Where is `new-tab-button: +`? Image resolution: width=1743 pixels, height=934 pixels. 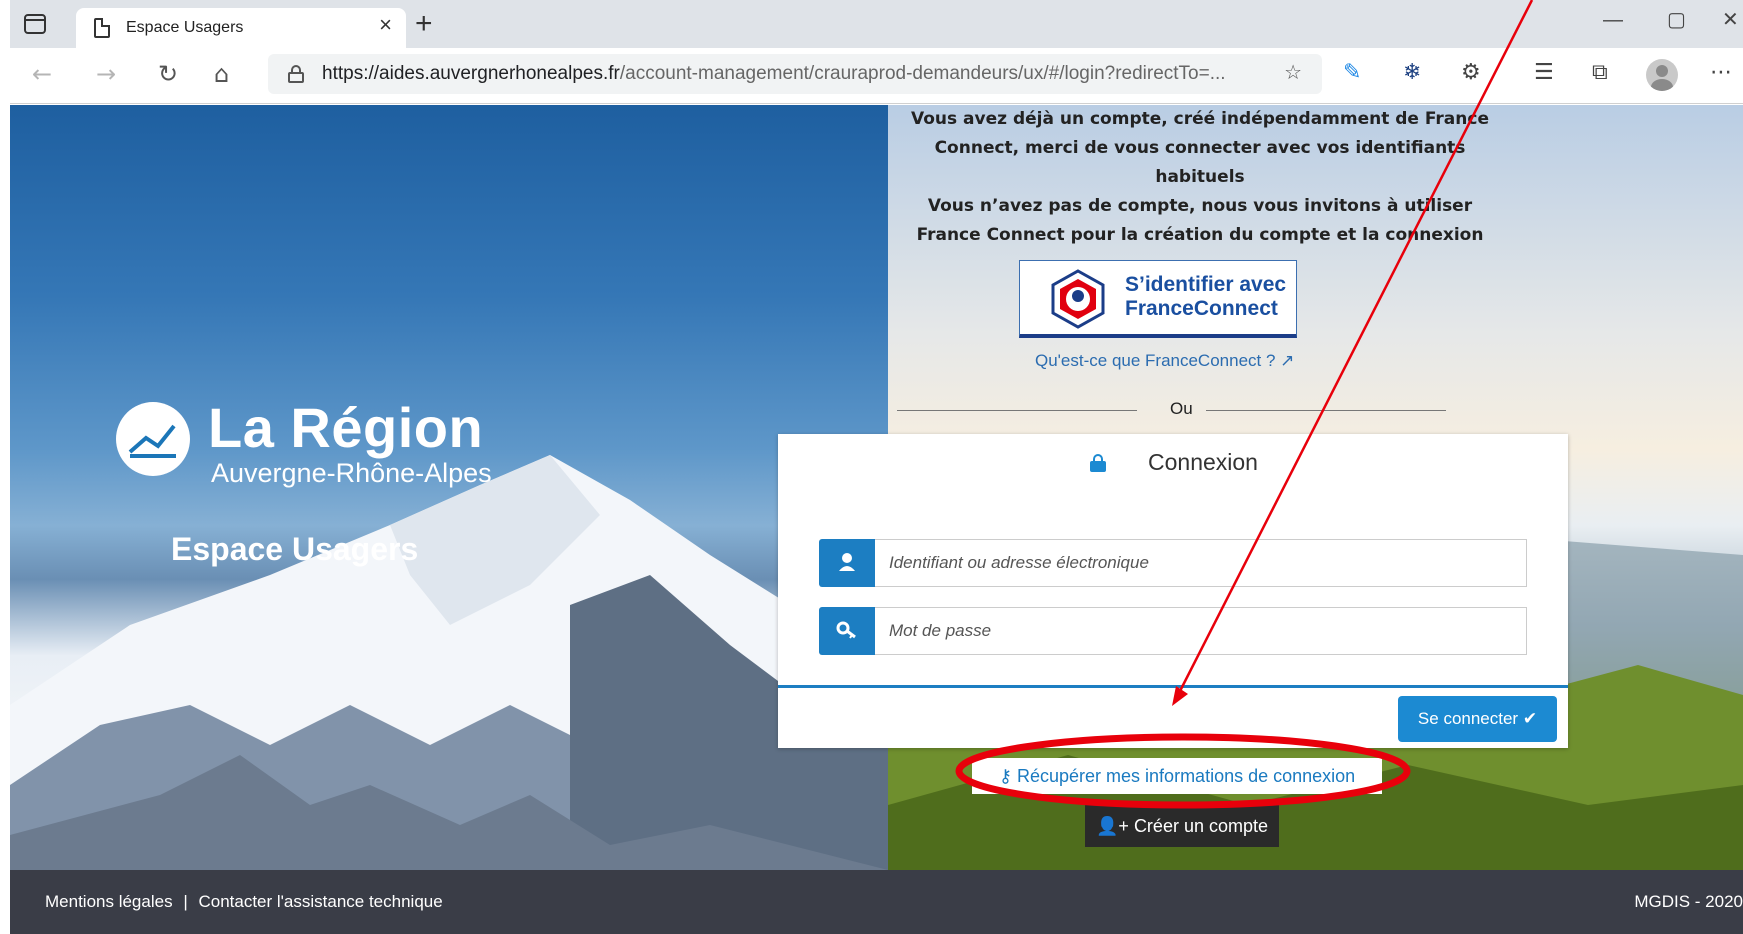 new-tab-button: + is located at coordinates (424, 24).